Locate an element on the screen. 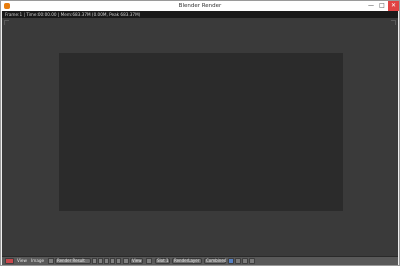 The width and height of the screenshot is (400, 266). menu-image: Image is located at coordinates (37, 261).